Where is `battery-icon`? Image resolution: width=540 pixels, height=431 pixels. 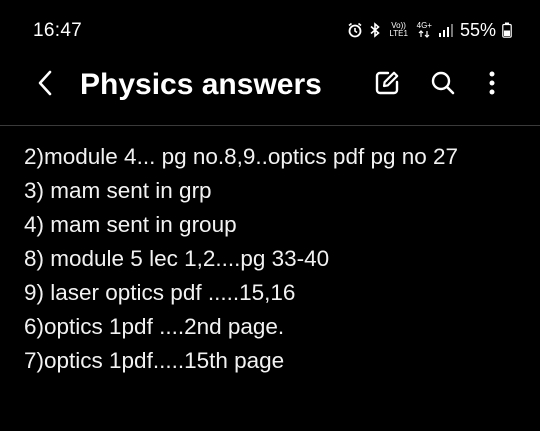
battery-icon is located at coordinates (507, 30).